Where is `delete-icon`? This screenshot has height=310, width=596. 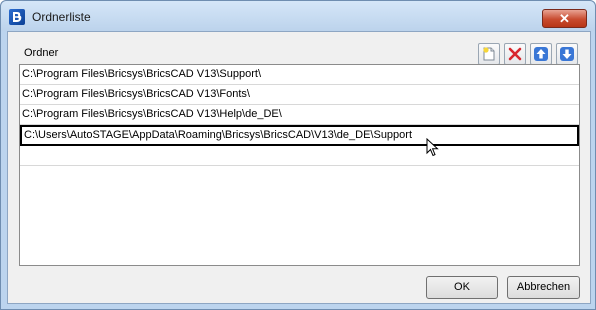 delete-icon is located at coordinates (515, 54).